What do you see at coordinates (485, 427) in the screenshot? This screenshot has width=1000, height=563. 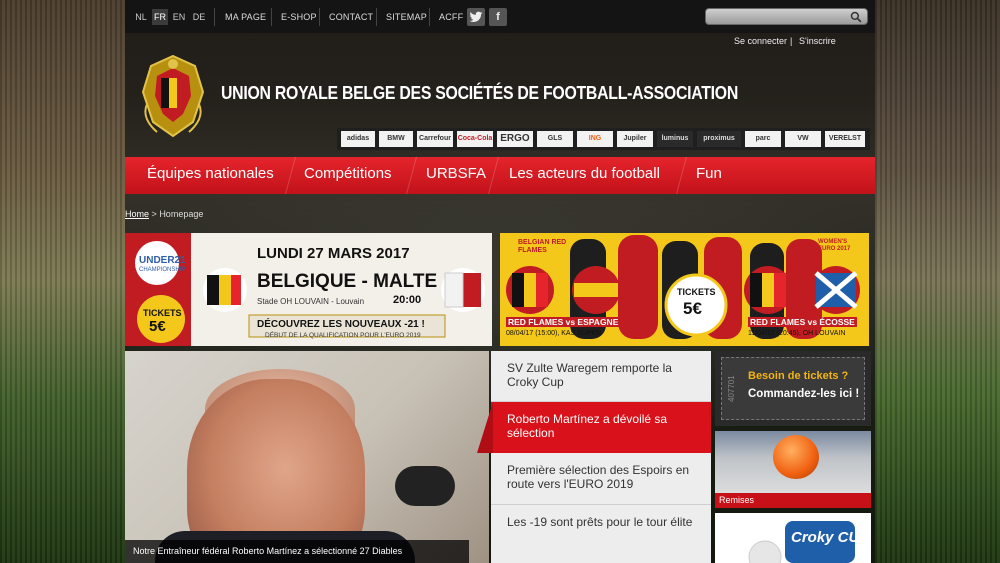 I see `active-arrow-icon` at bounding box center [485, 427].